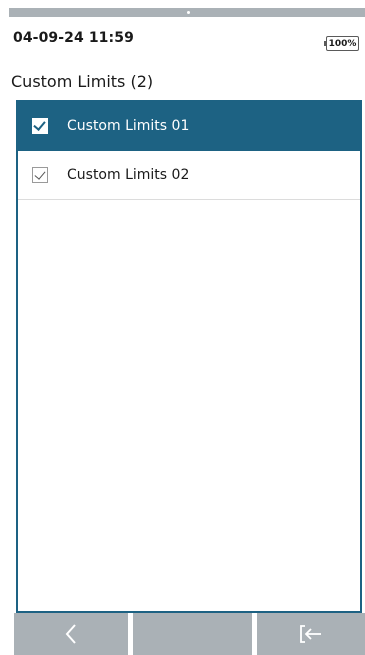 The height and width of the screenshot is (655, 365). I want to click on exit-icon, so click(310, 634).